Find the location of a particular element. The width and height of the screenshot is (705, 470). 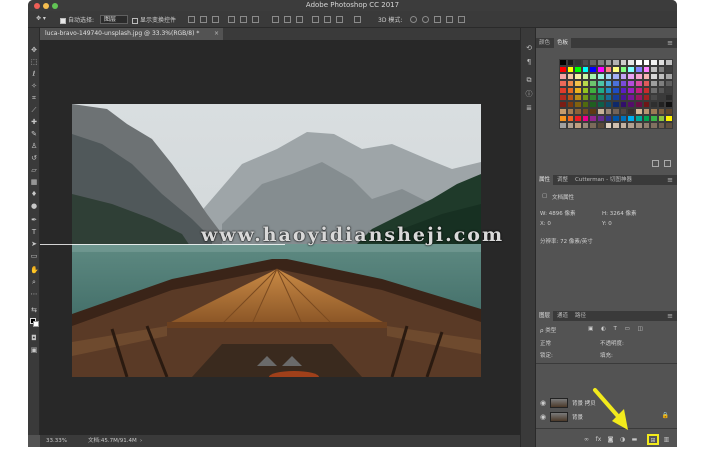

tab-swatches: 色板 is located at coordinates (563, 43).